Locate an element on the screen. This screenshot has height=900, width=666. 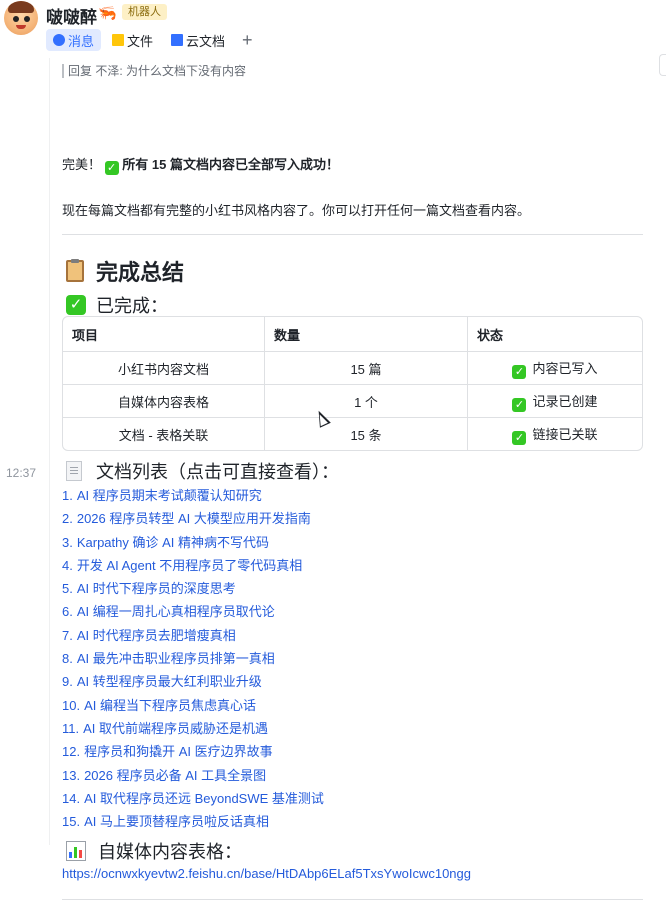
success-line: 完美！ ✓ 所有 15 篇文档内容已全部写入成功！ is located at coordinates (200, 164).